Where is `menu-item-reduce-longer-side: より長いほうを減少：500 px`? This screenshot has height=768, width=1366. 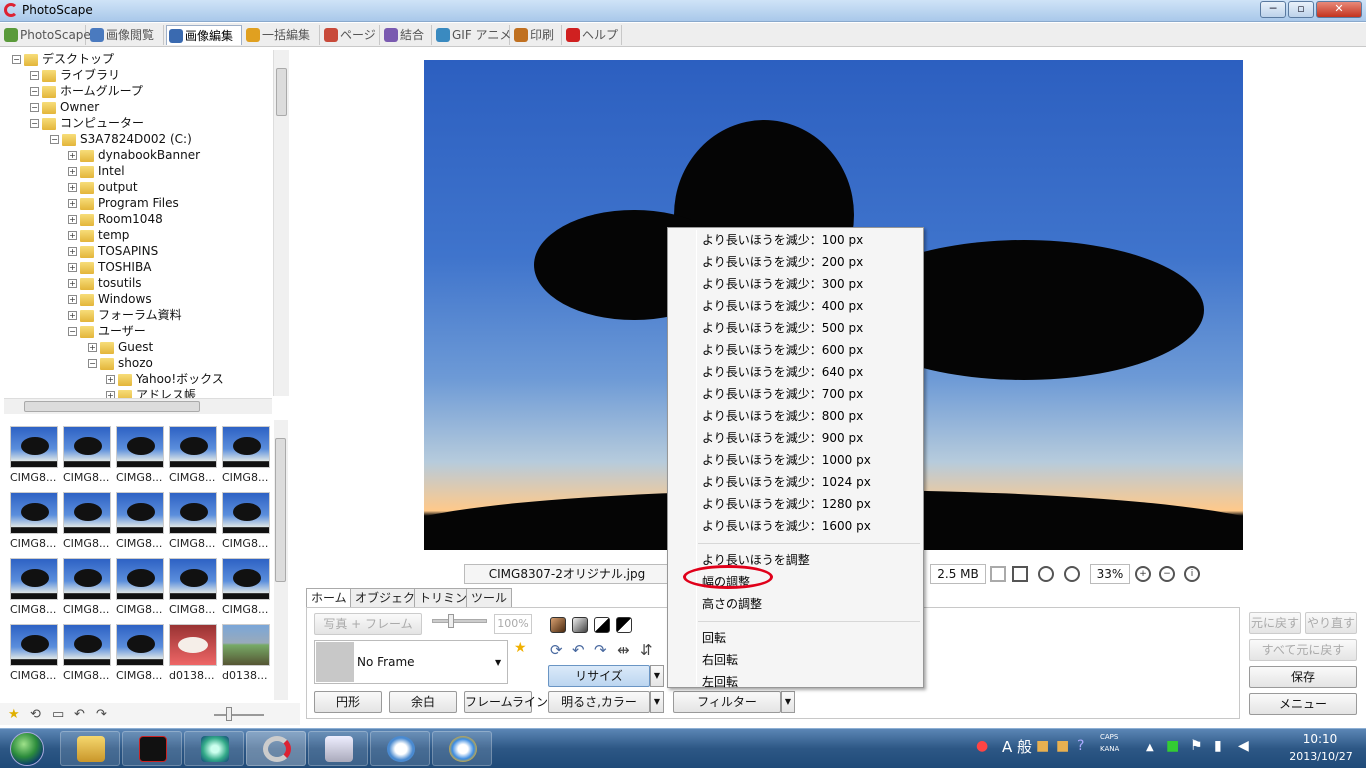
menu-item-reduce-longer-side: より長いほうを減少：500 px is located at coordinates (782, 328).